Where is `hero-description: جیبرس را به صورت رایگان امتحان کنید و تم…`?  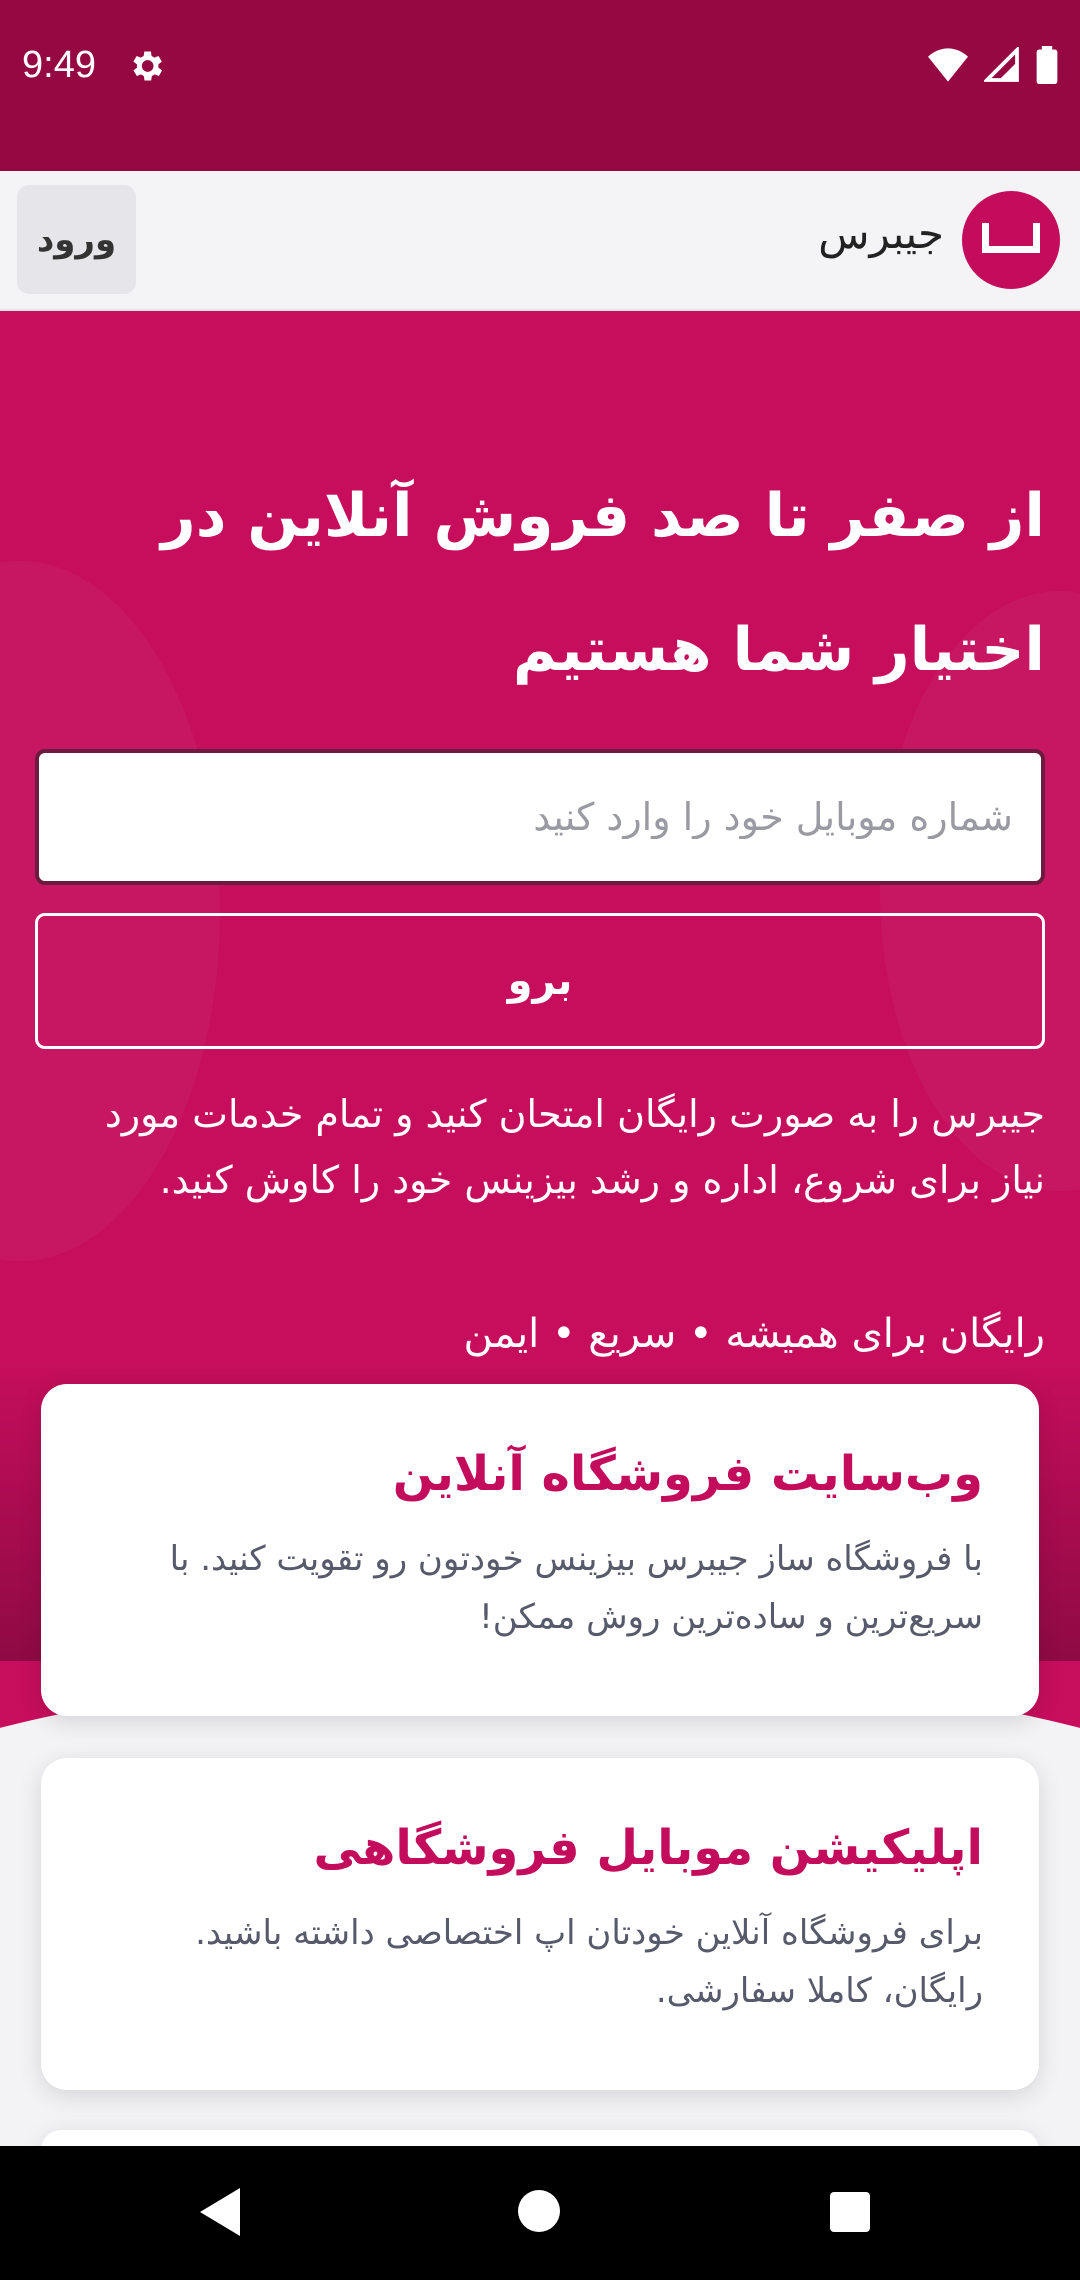 hero-description: جیبرس را به صورت رایگان امتحان کنید و تم… is located at coordinates (574, 1147).